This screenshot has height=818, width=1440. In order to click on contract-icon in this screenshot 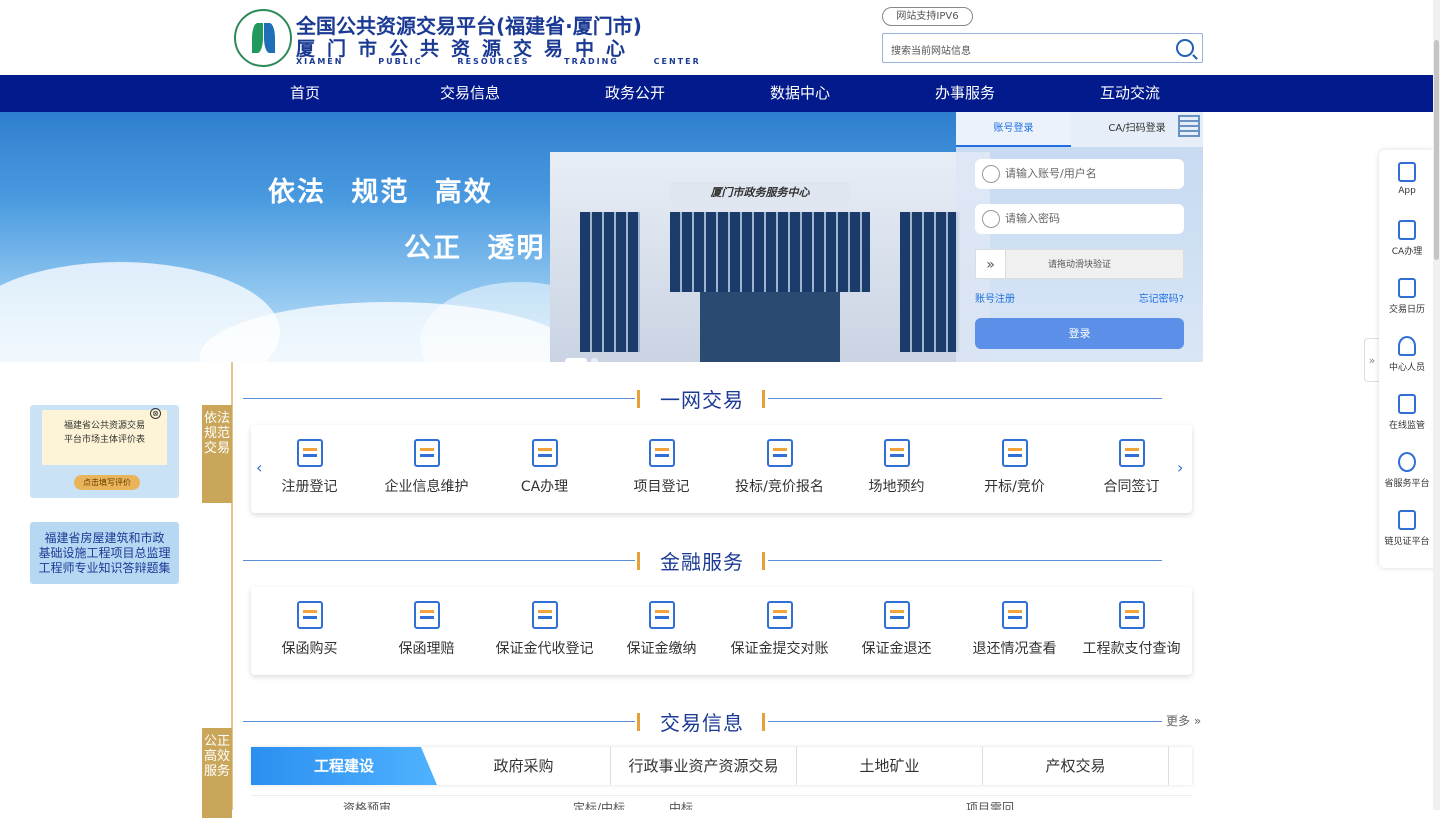, I will do `click(1132, 453)`.